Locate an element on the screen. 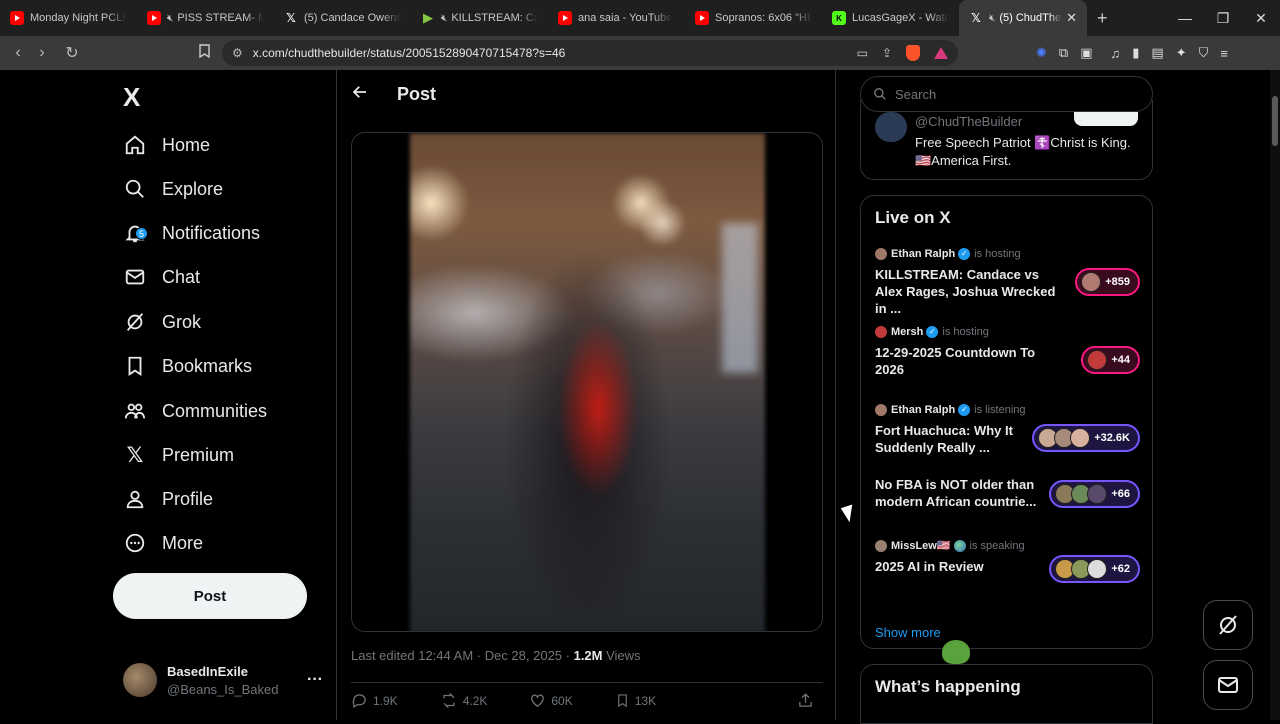 This screenshot has width=1280, height=724. reply-icon is located at coordinates (359, 701).